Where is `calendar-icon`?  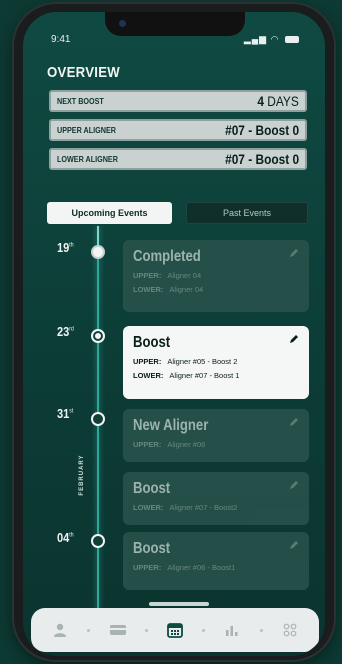 calendar-icon is located at coordinates (175, 630).